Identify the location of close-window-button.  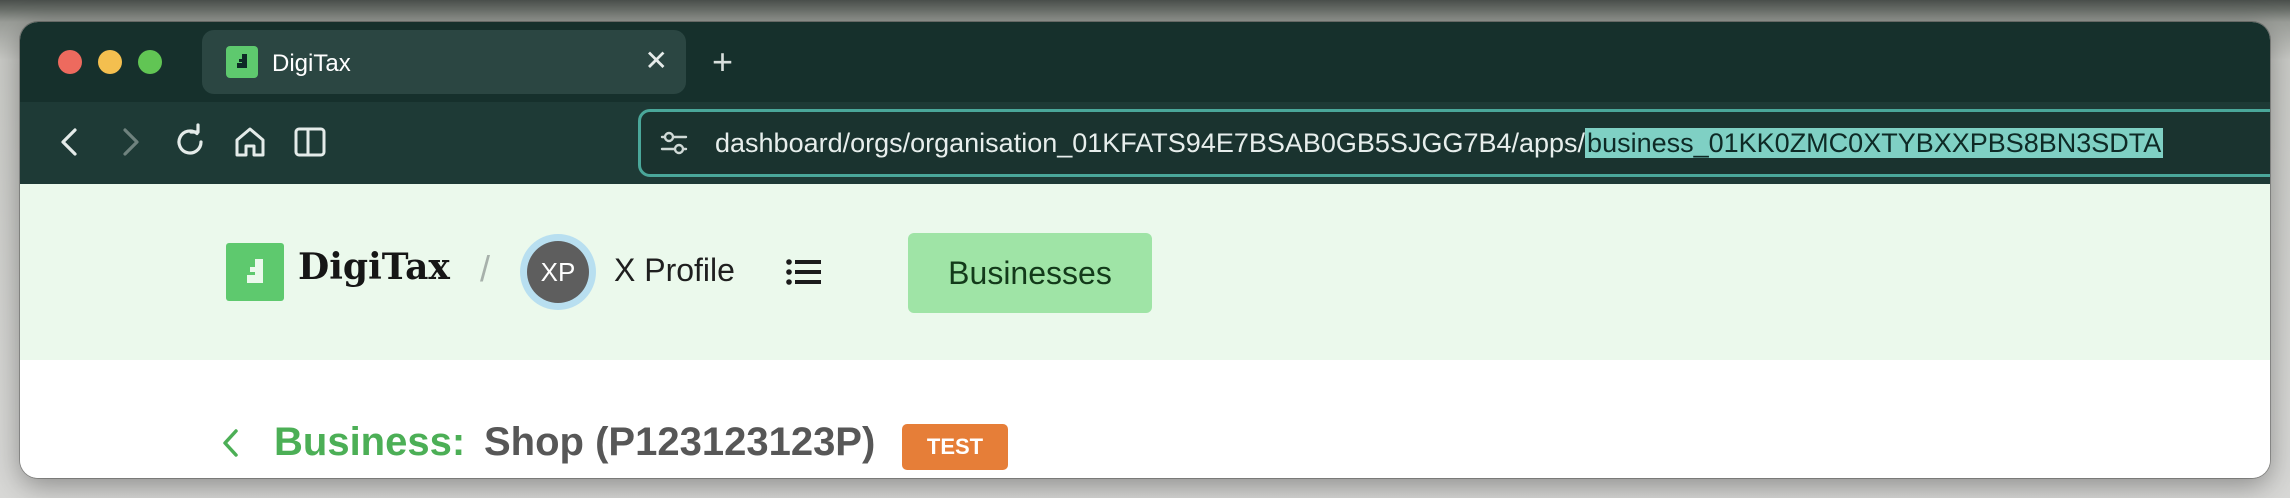
(70, 62).